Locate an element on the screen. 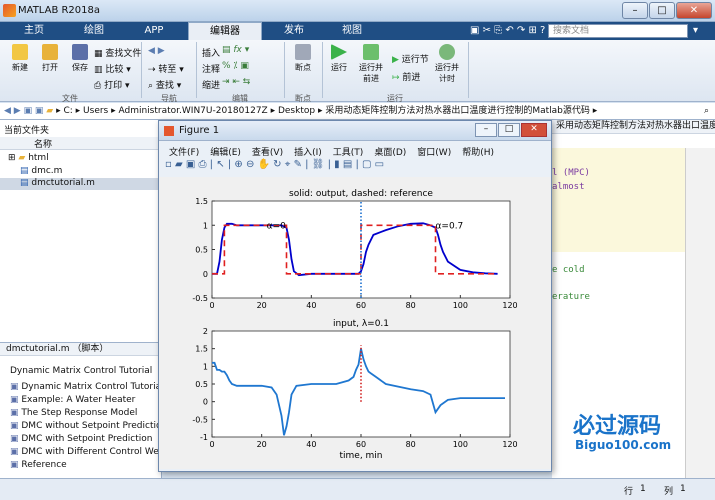 The image size is (715, 500). run-section-button: ▶ 运行节 is located at coordinates (410, 58).